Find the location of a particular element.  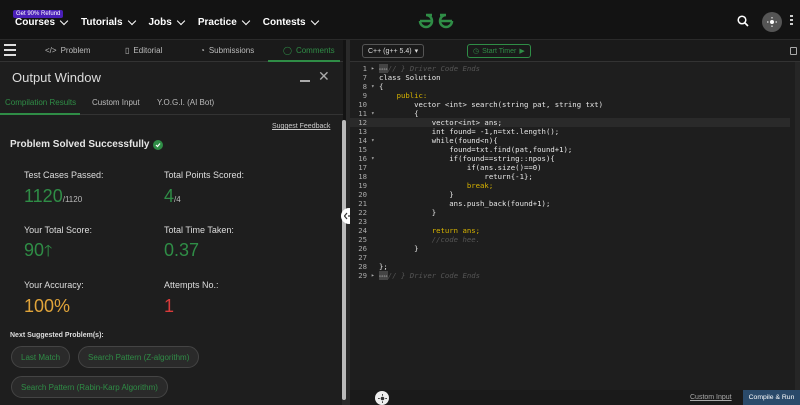

code-line: 21 ans.push_back(found+1); is located at coordinates (570, 203).